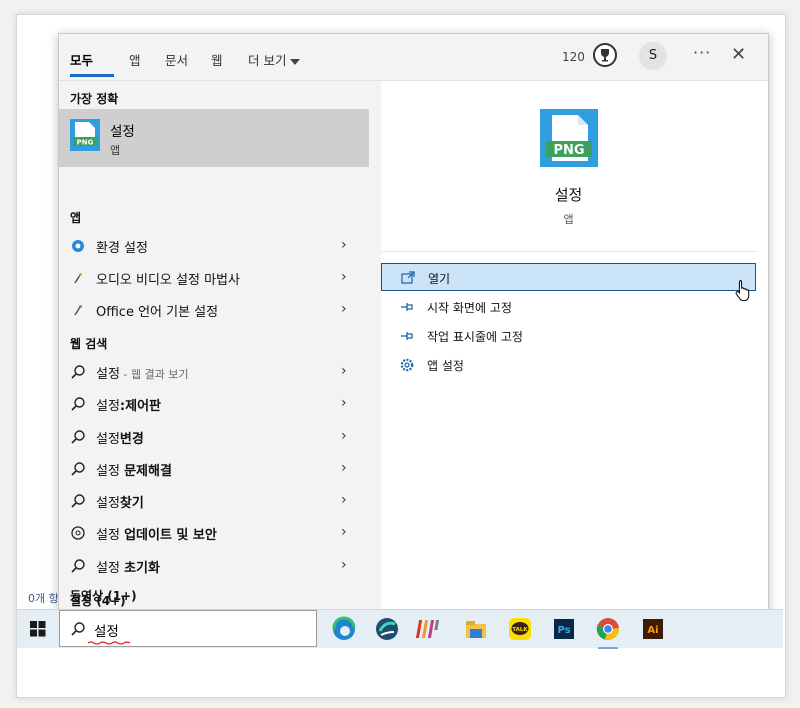 The width and height of the screenshot is (800, 708). What do you see at coordinates (214, 437) in the screenshot?
I see `web-result: 설정변경 ›` at bounding box center [214, 437].